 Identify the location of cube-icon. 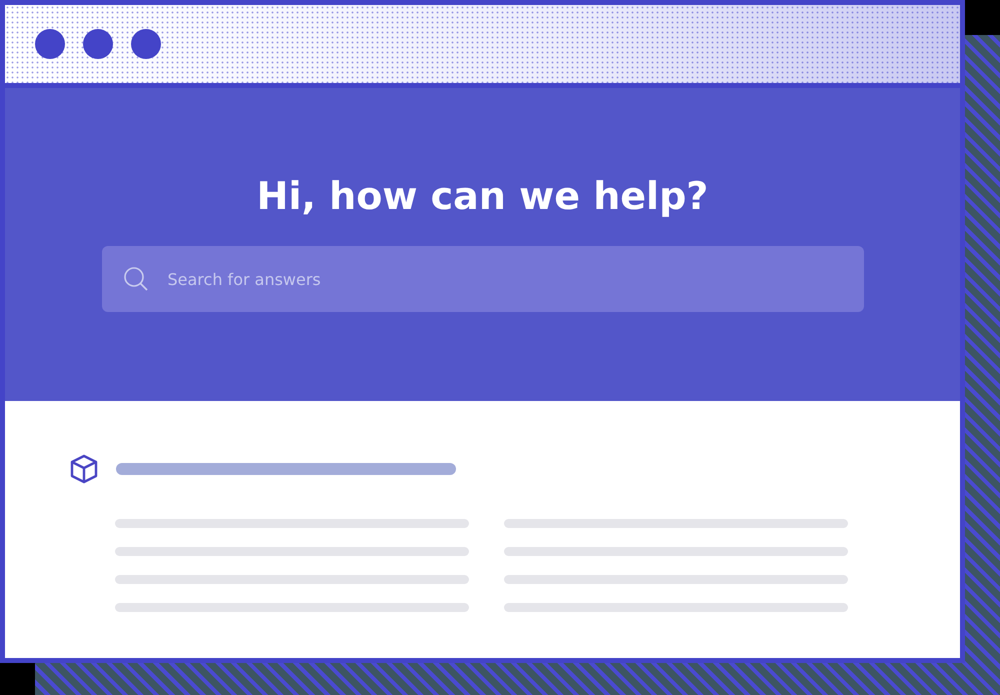
(84, 469).